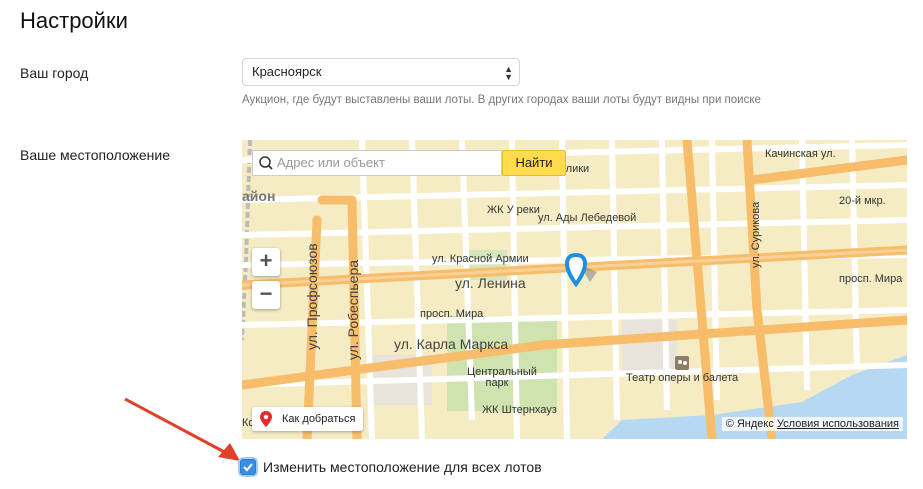  I want to click on map-label-profsoyuzov: ул. Профсоюзов, so click(312, 296).